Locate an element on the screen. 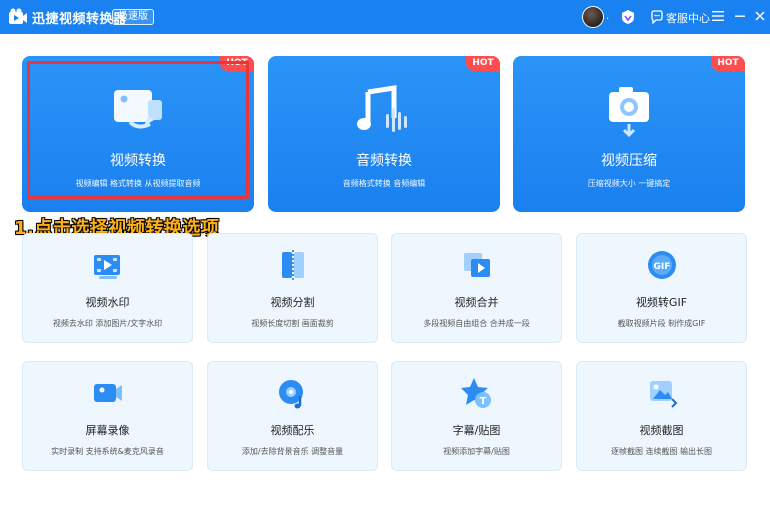 The image size is (770, 518). card-desc: 视频长度切割 画面裁剪 is located at coordinates (292, 323).